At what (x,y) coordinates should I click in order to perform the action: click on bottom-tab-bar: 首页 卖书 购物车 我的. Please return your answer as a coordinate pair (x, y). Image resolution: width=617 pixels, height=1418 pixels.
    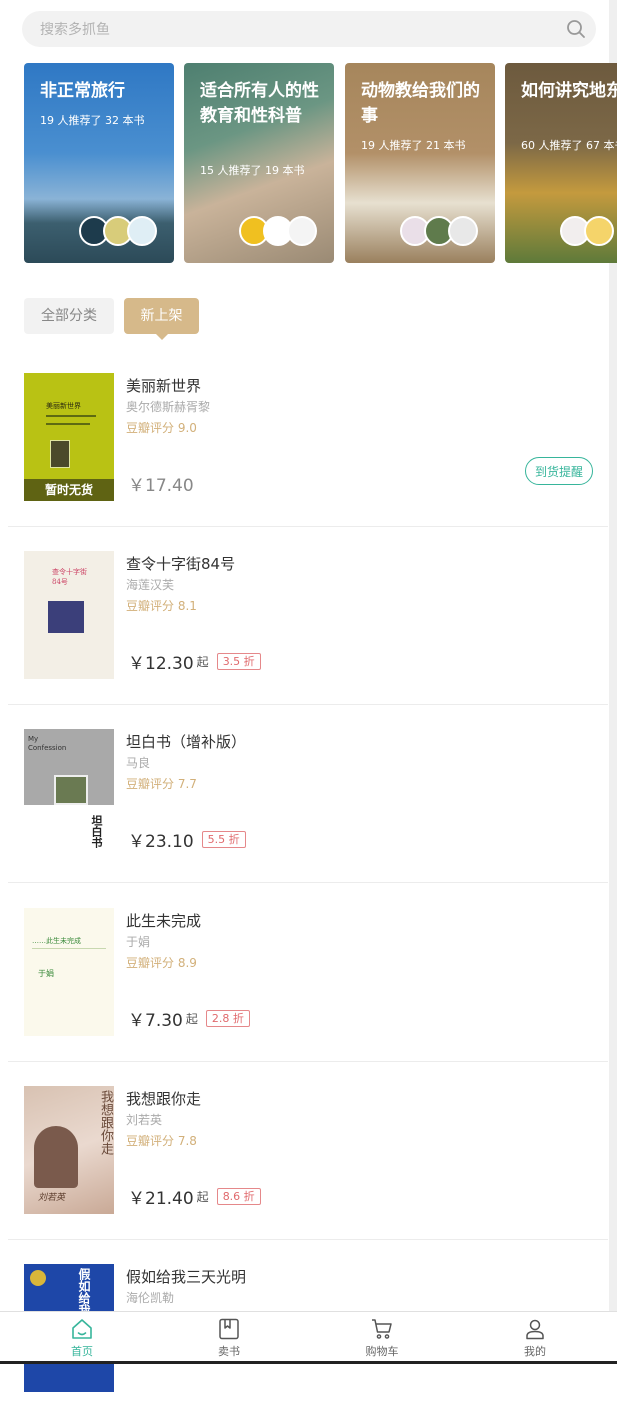
    Looking at the image, I should click on (308, 1336).